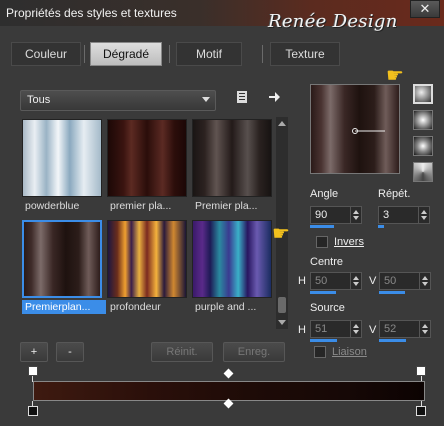  What do you see at coordinates (368, 131) in the screenshot?
I see `angle-handle-icon` at bounding box center [368, 131].